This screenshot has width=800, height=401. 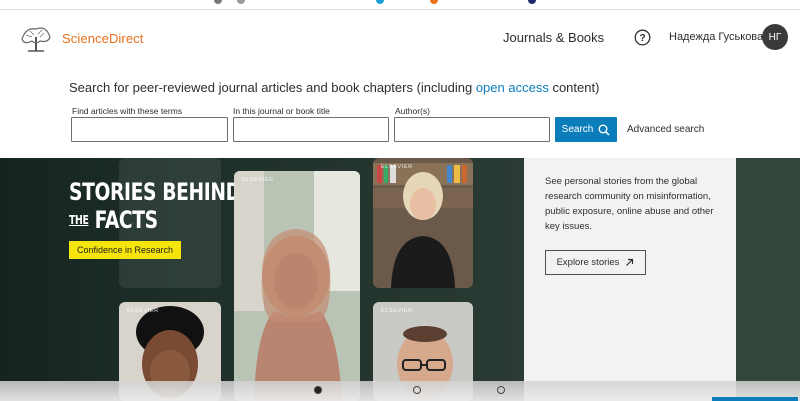 I want to click on terms-input, so click(x=149, y=129).